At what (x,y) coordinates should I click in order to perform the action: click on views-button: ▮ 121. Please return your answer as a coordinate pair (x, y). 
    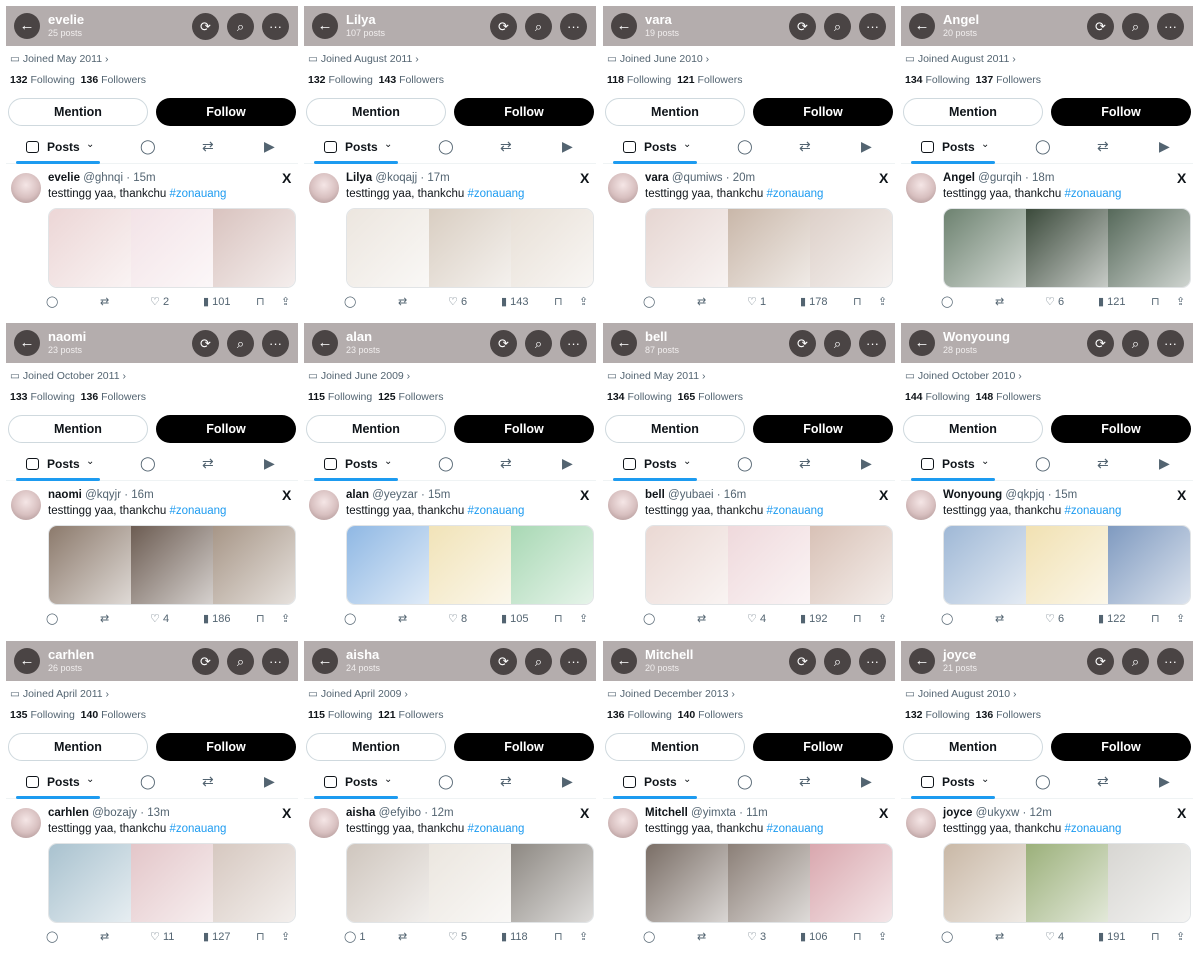
    Looking at the image, I should click on (1111, 301).